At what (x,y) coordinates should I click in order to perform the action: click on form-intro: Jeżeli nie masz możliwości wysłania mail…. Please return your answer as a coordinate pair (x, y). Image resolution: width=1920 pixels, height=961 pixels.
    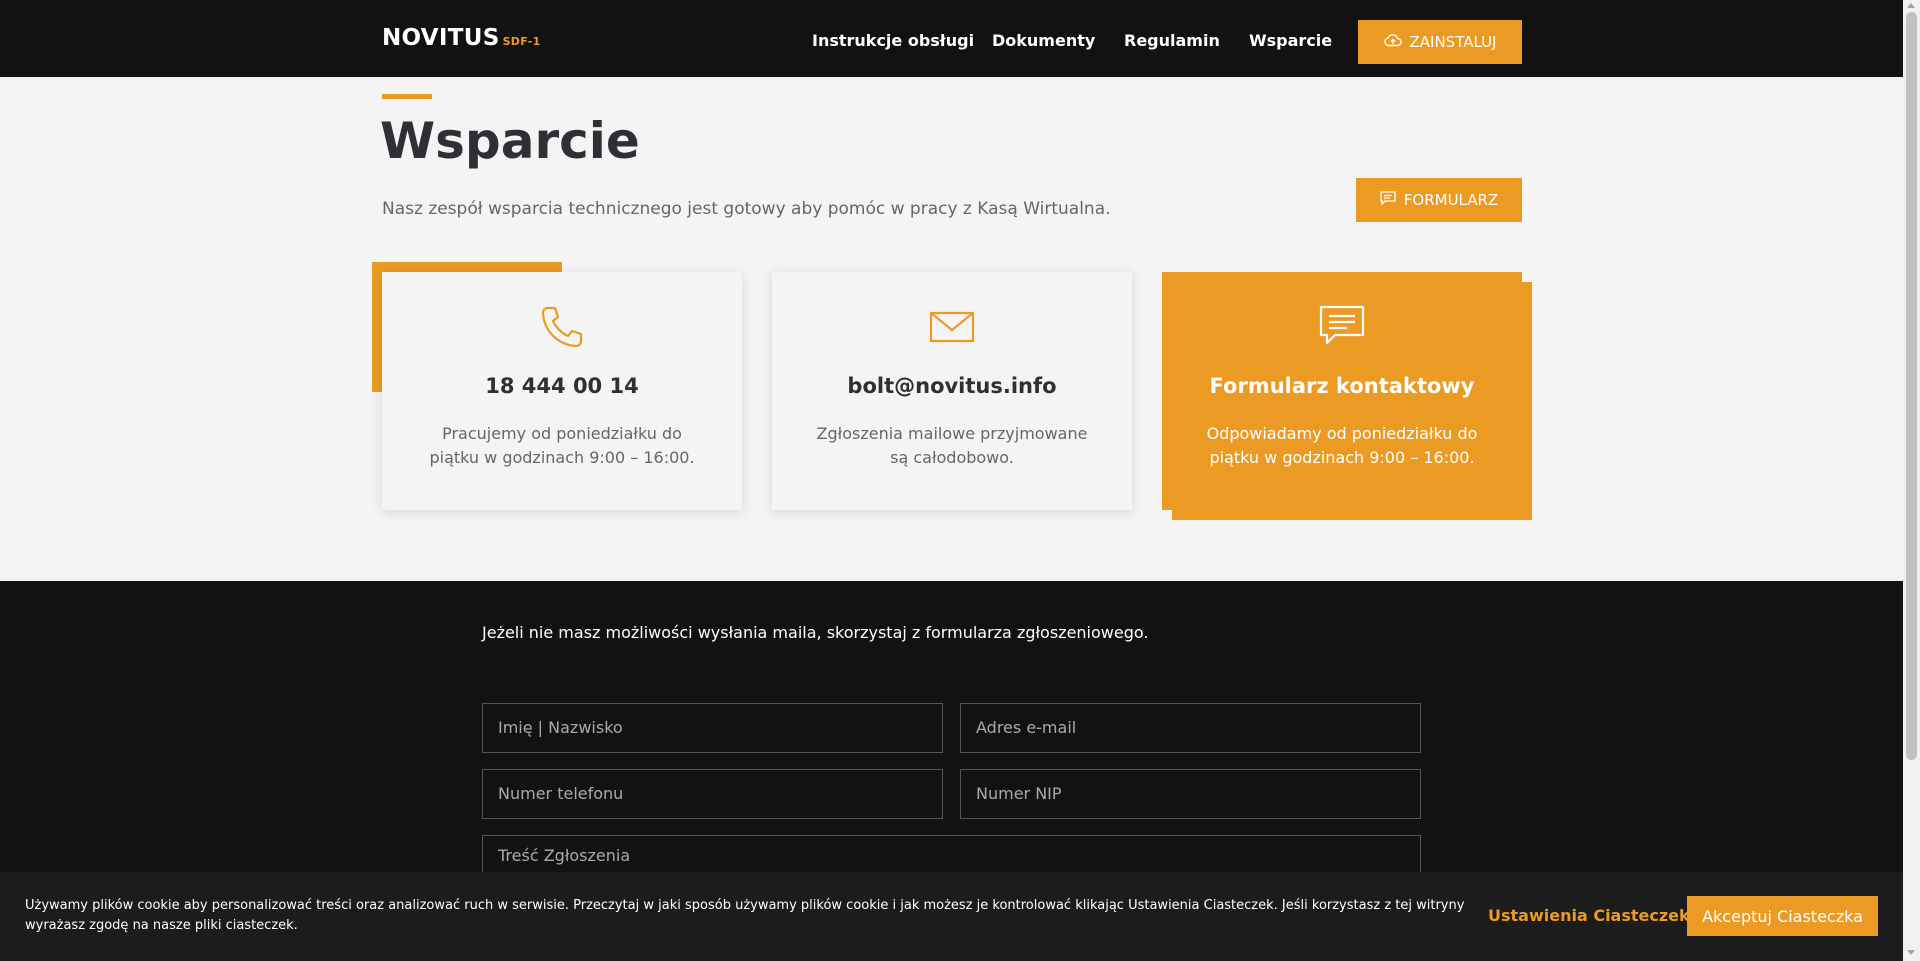
    Looking at the image, I should click on (815, 632).